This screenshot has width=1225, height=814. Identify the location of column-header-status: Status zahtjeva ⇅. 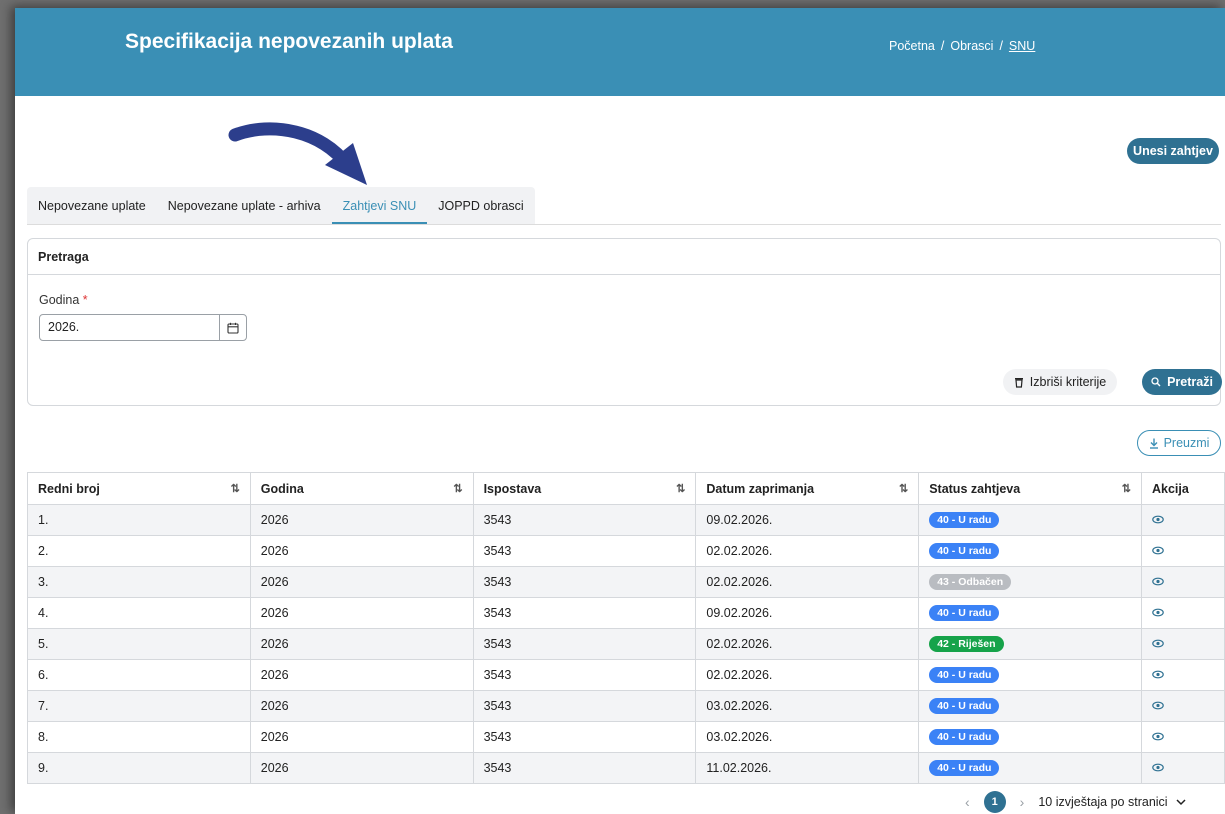
(1030, 488).